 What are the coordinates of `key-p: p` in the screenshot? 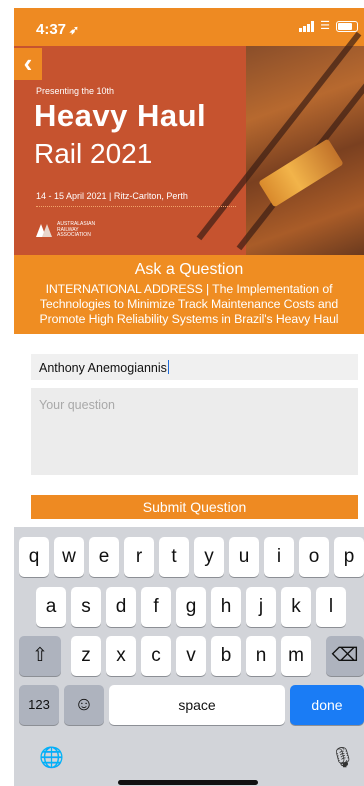 It's located at (349, 557).